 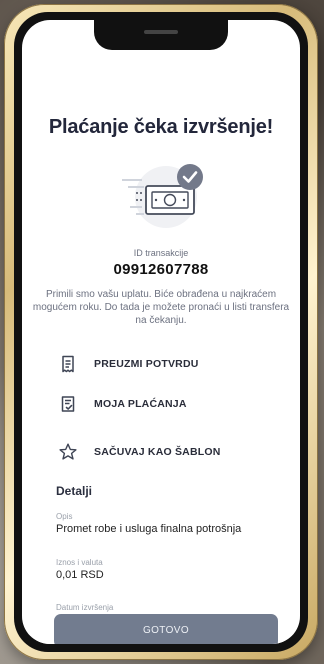 I want to click on download-confirmation-button: PREUZMI POTVRDU, so click(x=161, y=364).